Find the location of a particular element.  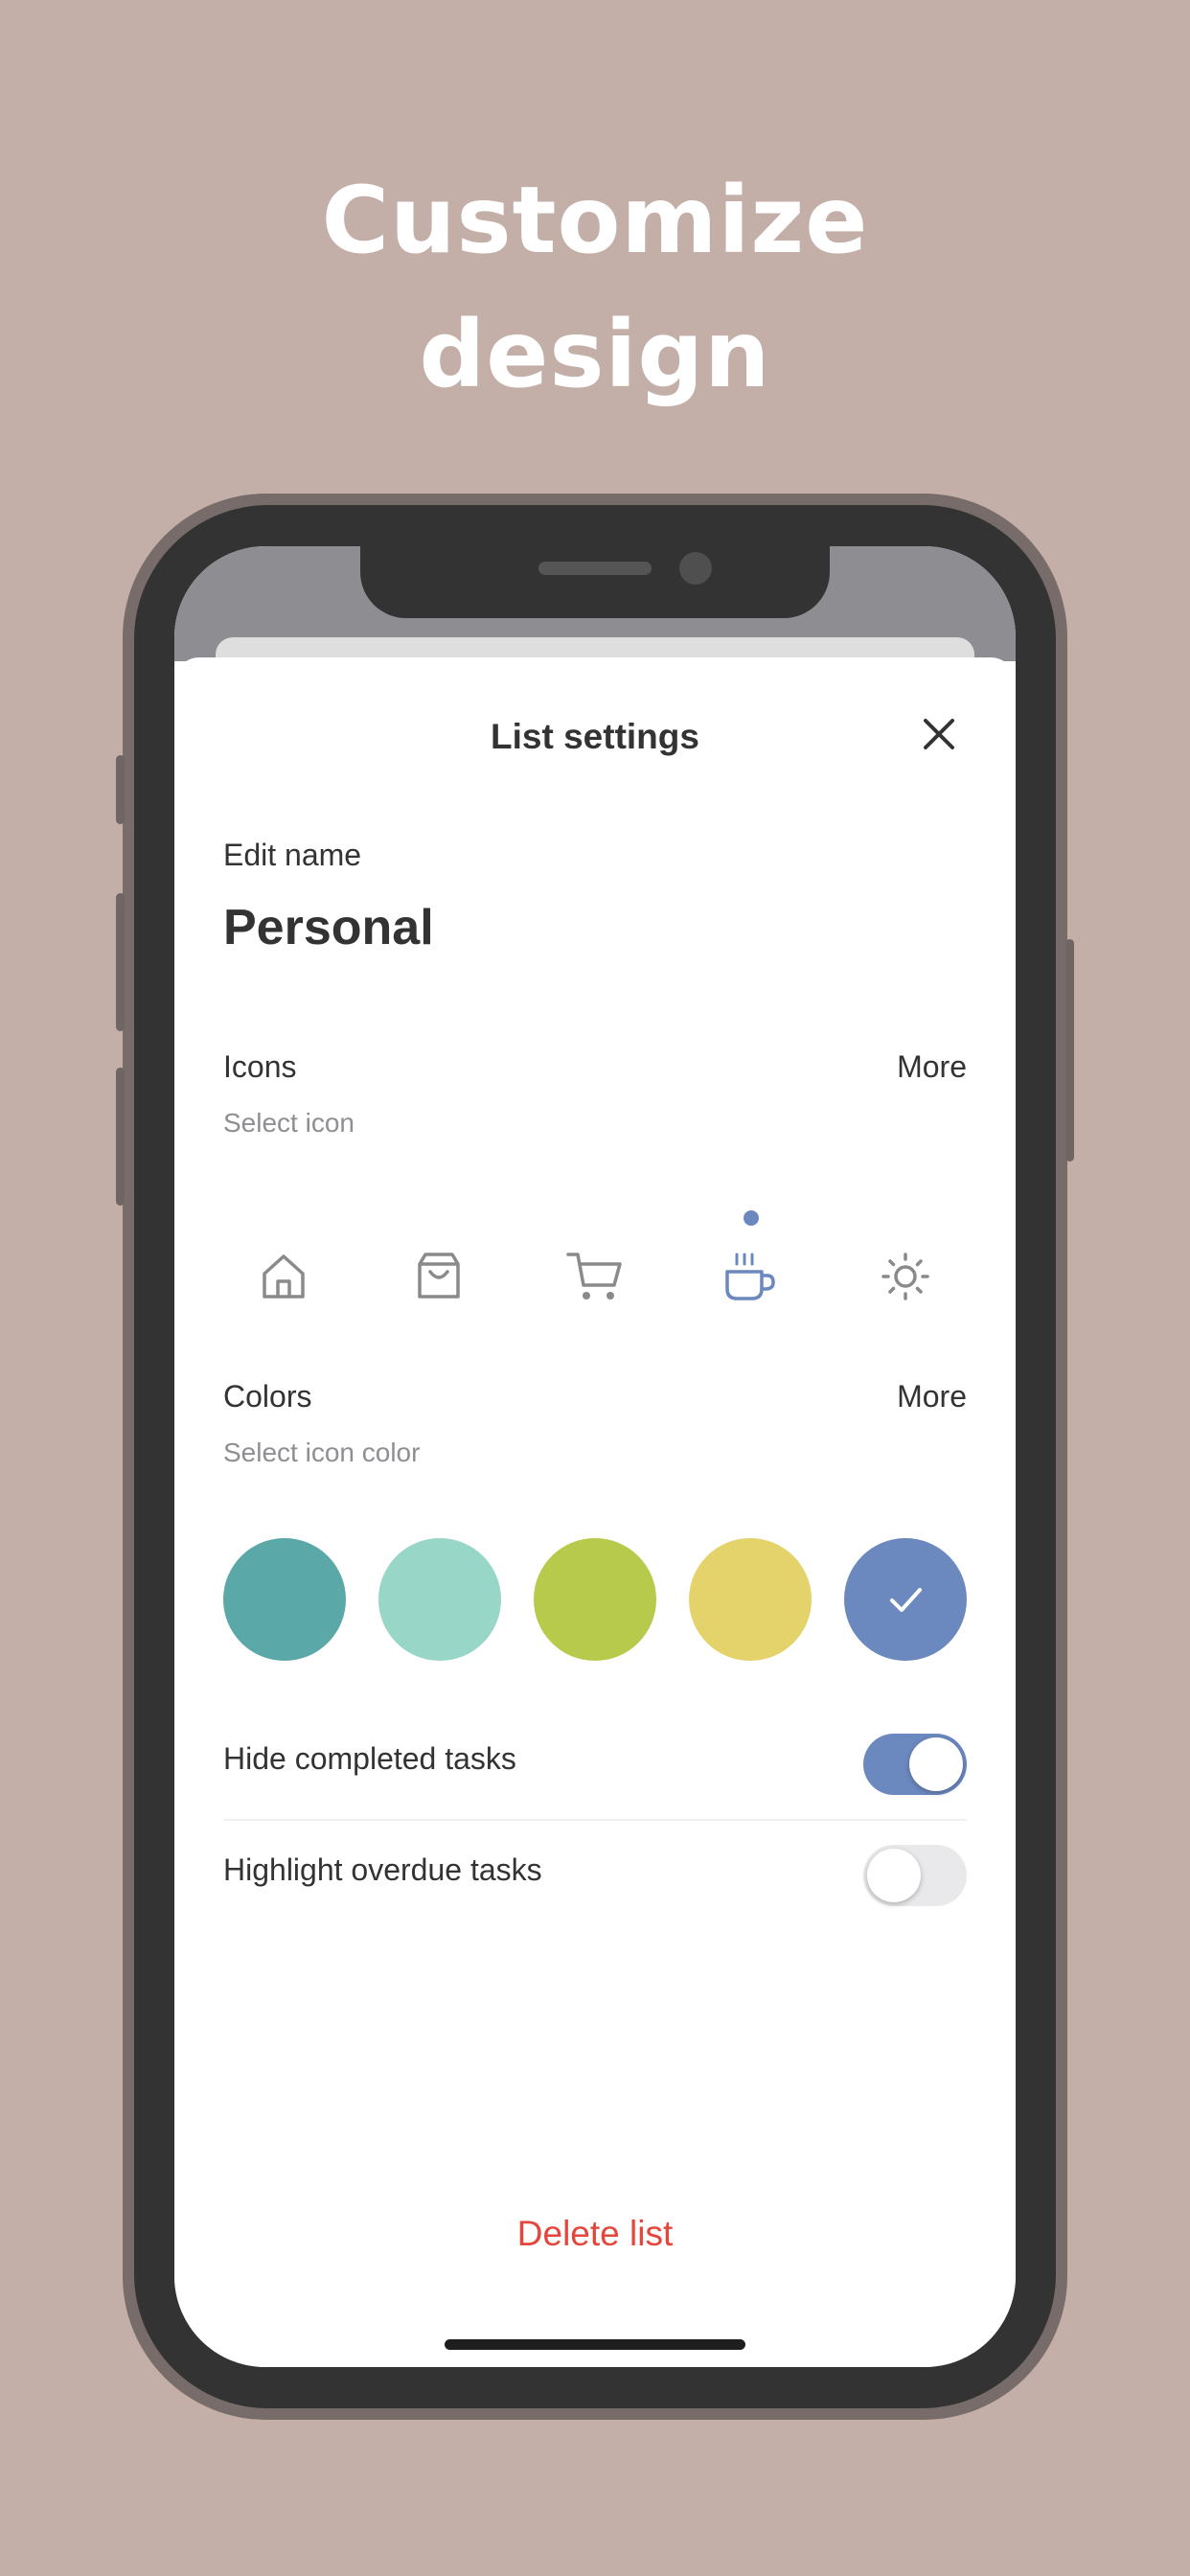

list-name-field: Personal is located at coordinates (328, 927).